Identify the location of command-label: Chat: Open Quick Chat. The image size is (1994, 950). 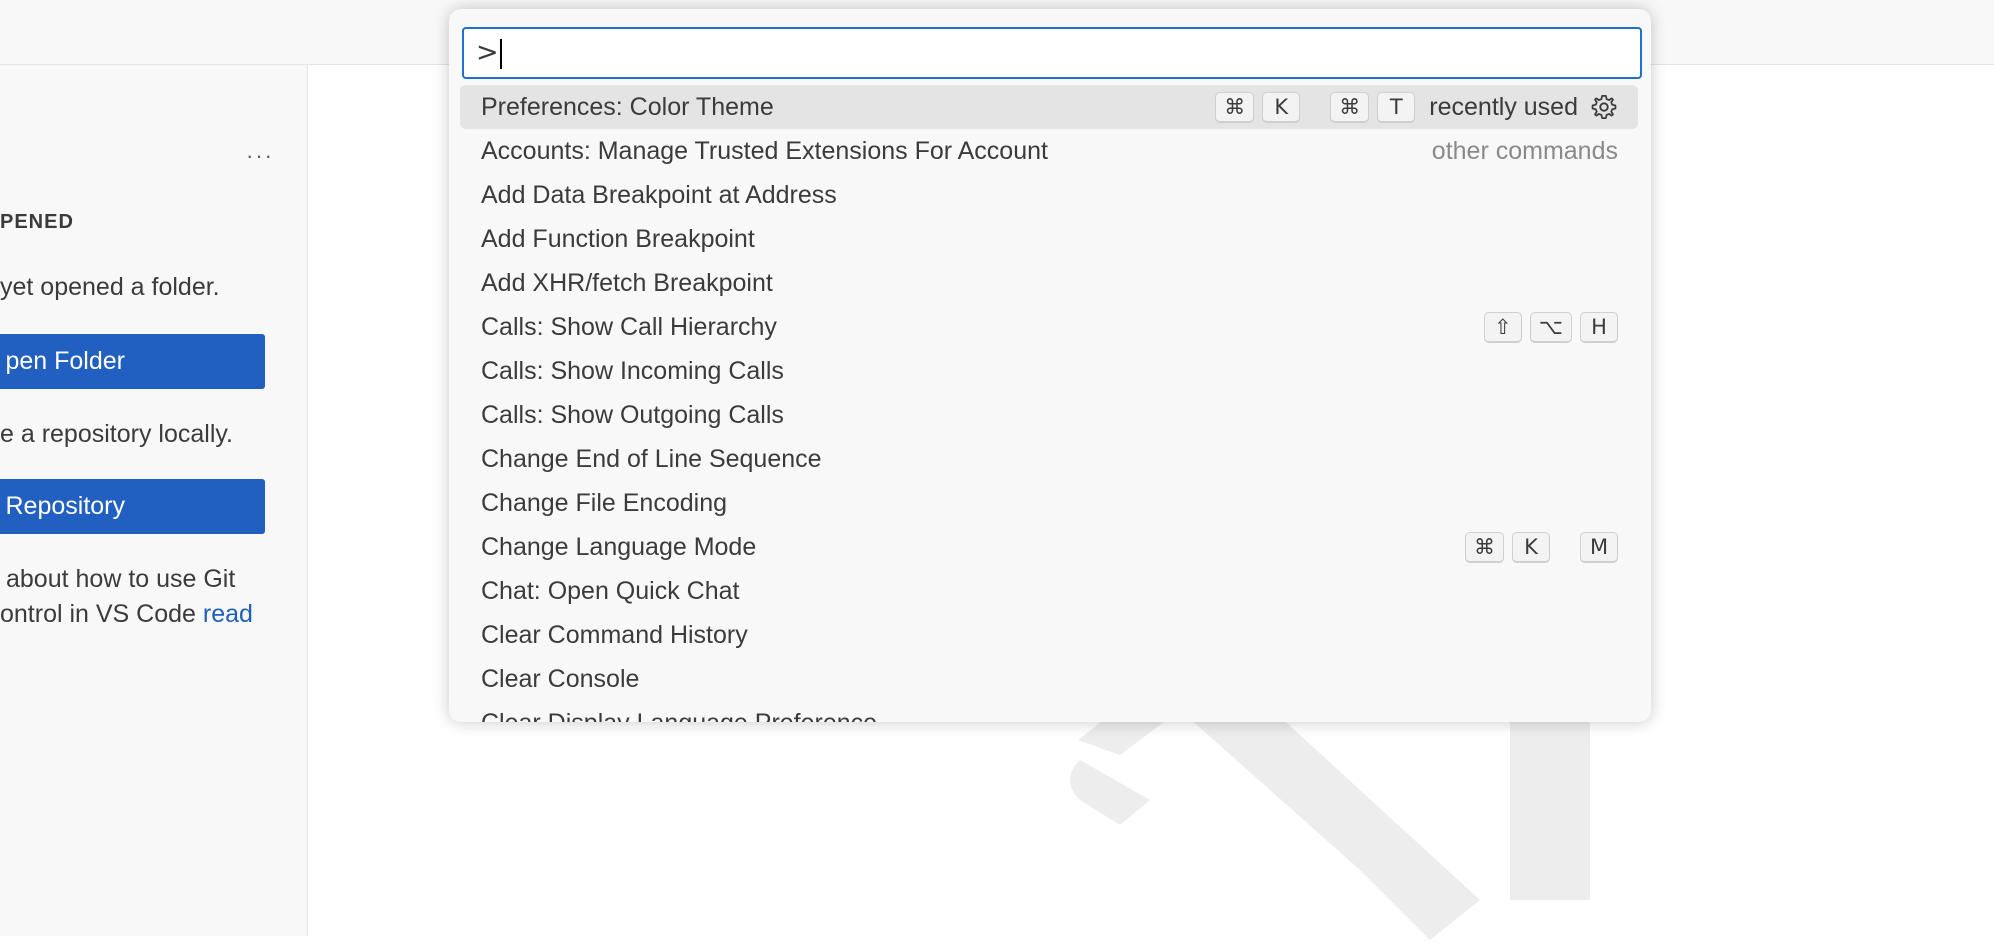
(610, 591).